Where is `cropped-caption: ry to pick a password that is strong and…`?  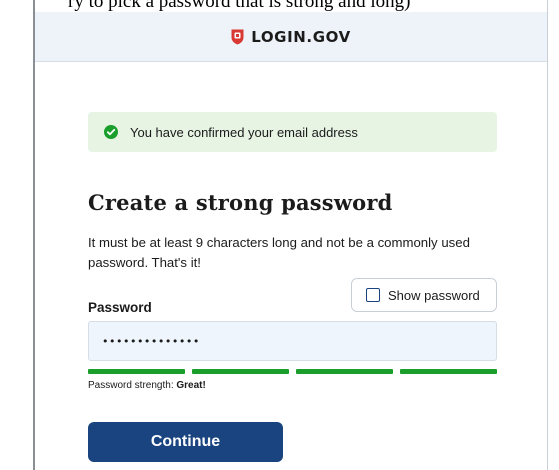 cropped-caption: ry to pick a password that is strong and… is located at coordinates (279, 6).